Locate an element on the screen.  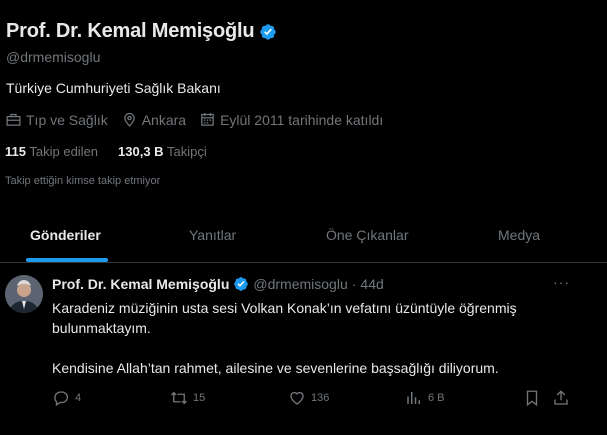
profile-tabs: Gönderiler Yanıtlar Öne Çıkanlar Medya is located at coordinates (303, 235).